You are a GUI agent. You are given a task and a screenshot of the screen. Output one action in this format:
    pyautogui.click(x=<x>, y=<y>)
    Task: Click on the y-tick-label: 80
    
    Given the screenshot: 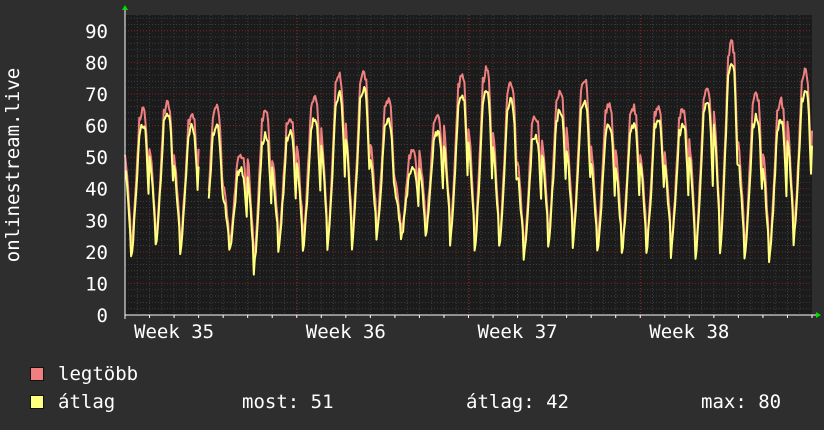 What is the action you would take?
    pyautogui.click(x=96, y=63)
    